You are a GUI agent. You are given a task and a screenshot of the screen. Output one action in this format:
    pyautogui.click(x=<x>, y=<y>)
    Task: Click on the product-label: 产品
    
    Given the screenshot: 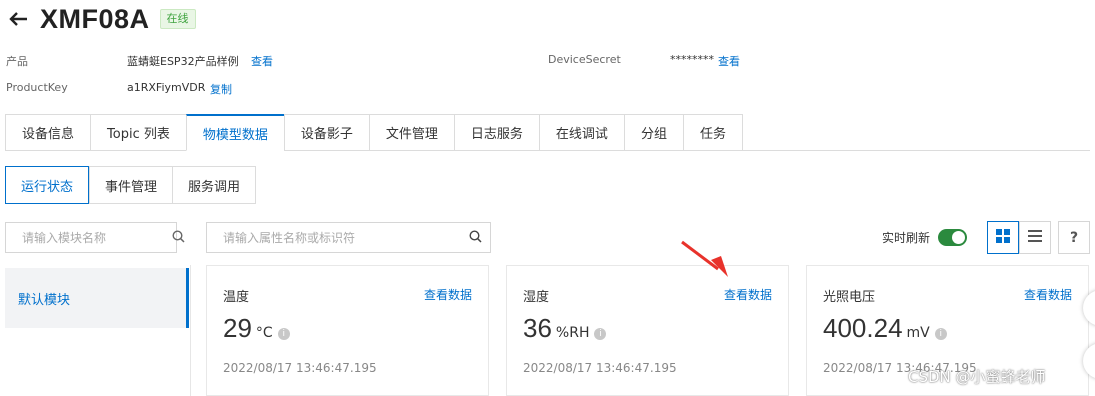 What is the action you would take?
    pyautogui.click(x=17, y=61)
    